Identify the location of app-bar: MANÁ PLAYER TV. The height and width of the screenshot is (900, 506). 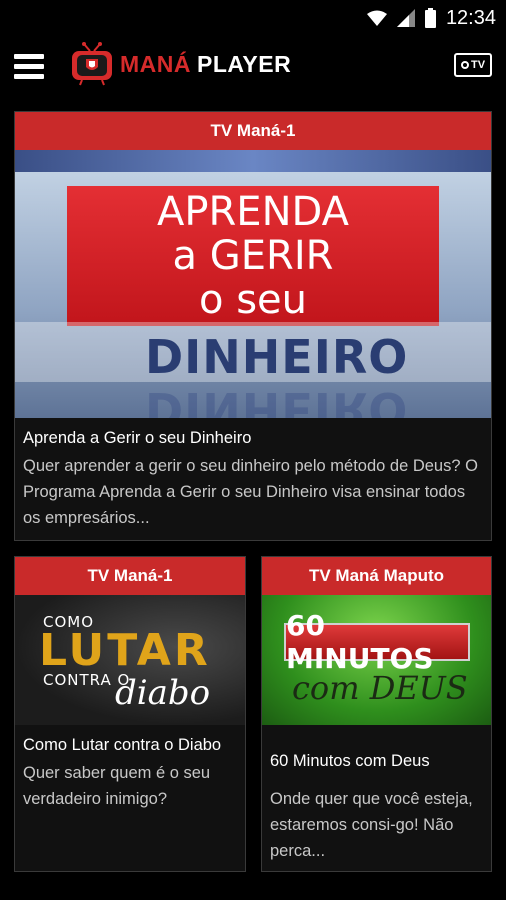
(253, 67).